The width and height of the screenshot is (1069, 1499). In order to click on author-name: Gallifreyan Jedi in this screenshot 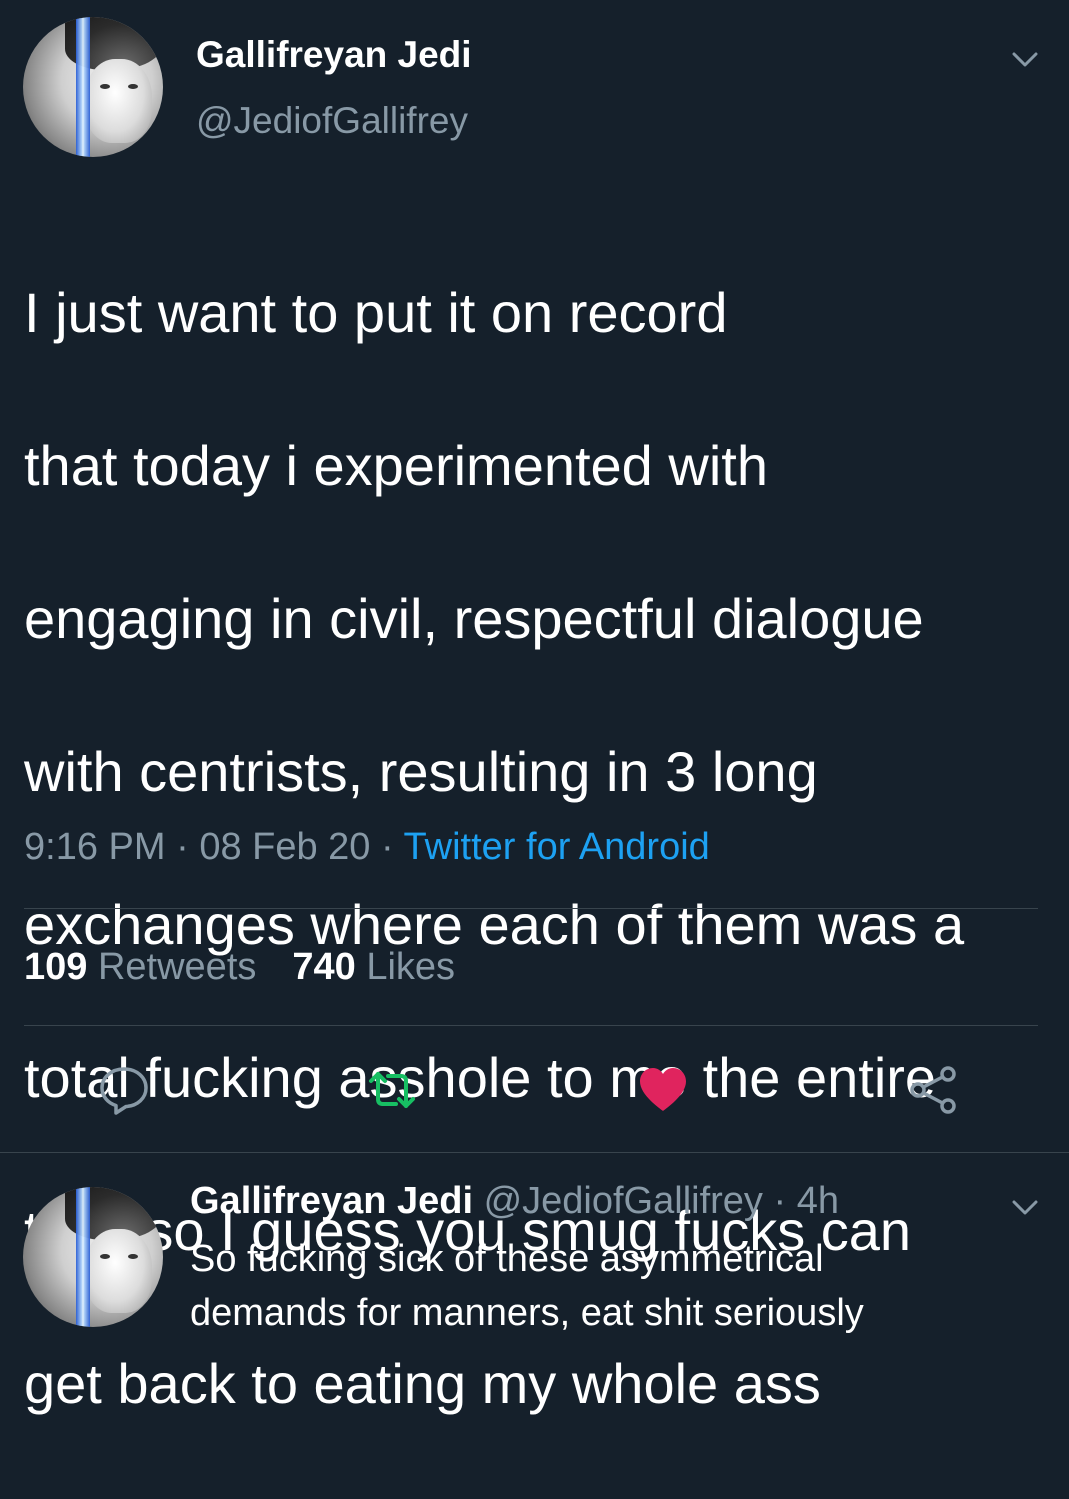, I will do `click(334, 55)`.